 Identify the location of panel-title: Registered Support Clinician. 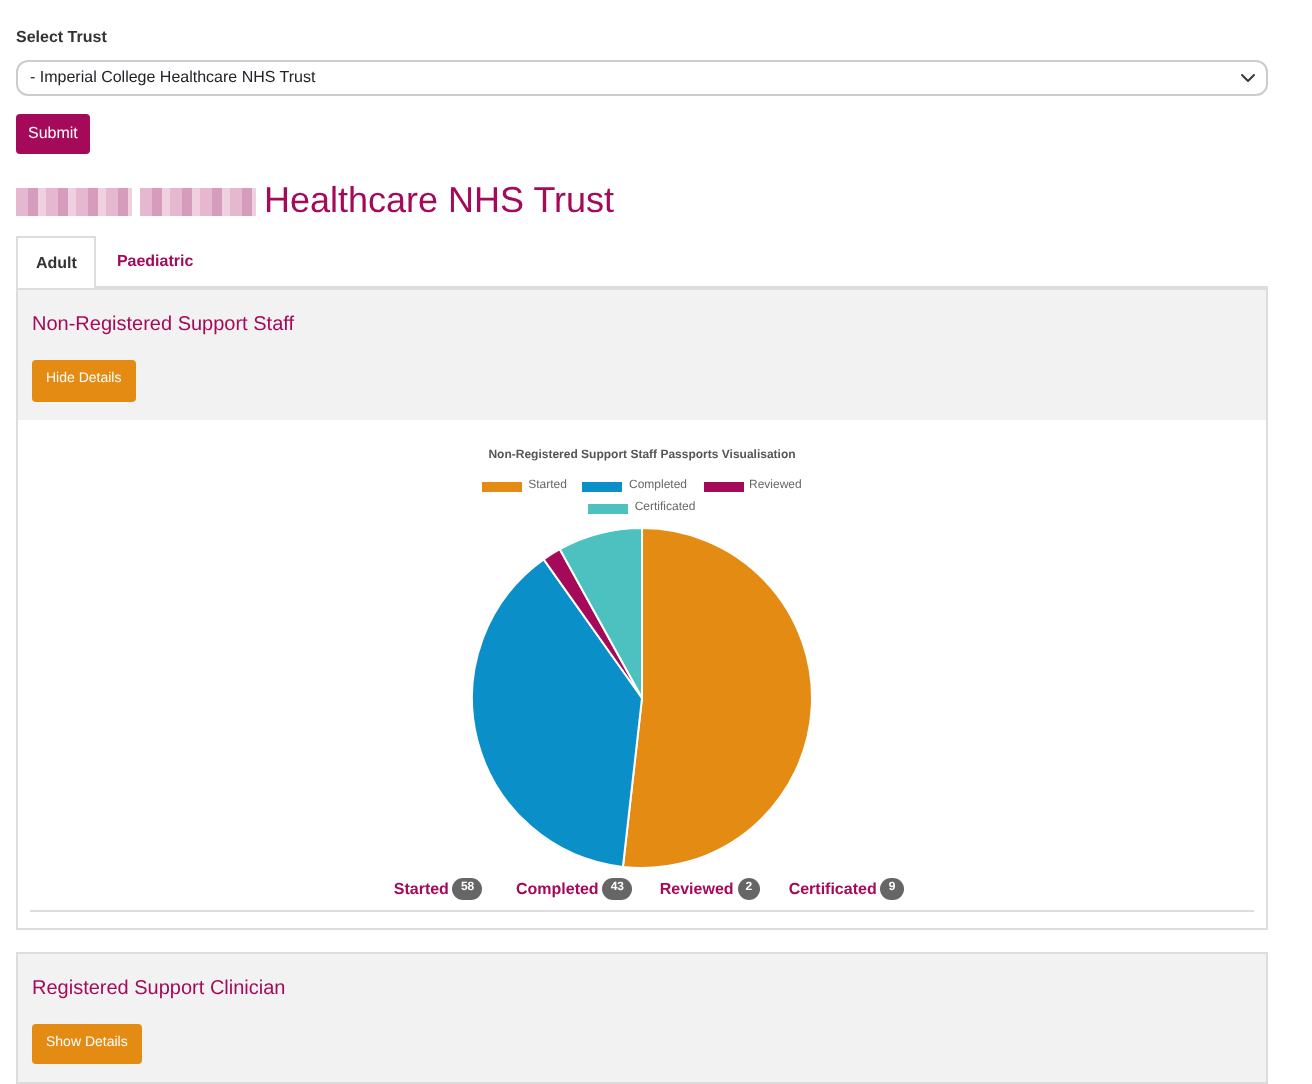
(160, 989).